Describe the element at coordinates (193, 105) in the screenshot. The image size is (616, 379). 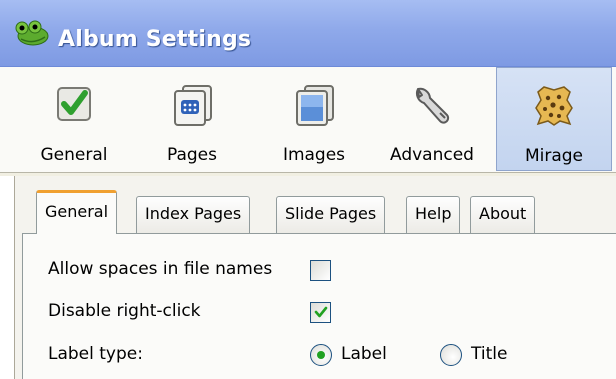
I see `pages-grid-icon` at that location.